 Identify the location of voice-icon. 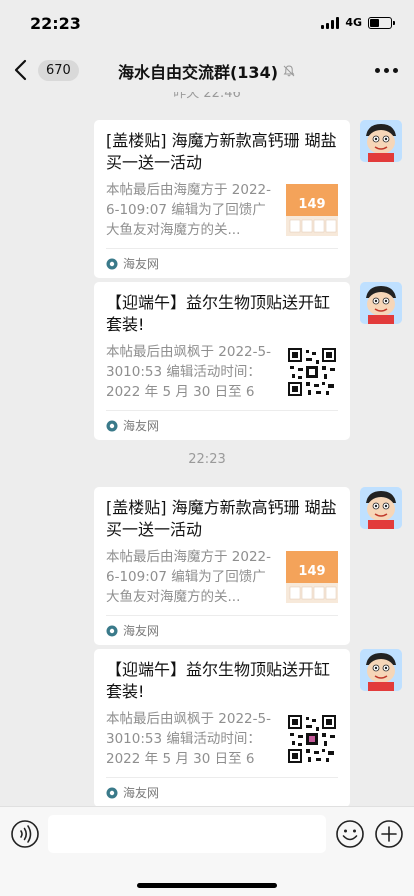
(25, 834).